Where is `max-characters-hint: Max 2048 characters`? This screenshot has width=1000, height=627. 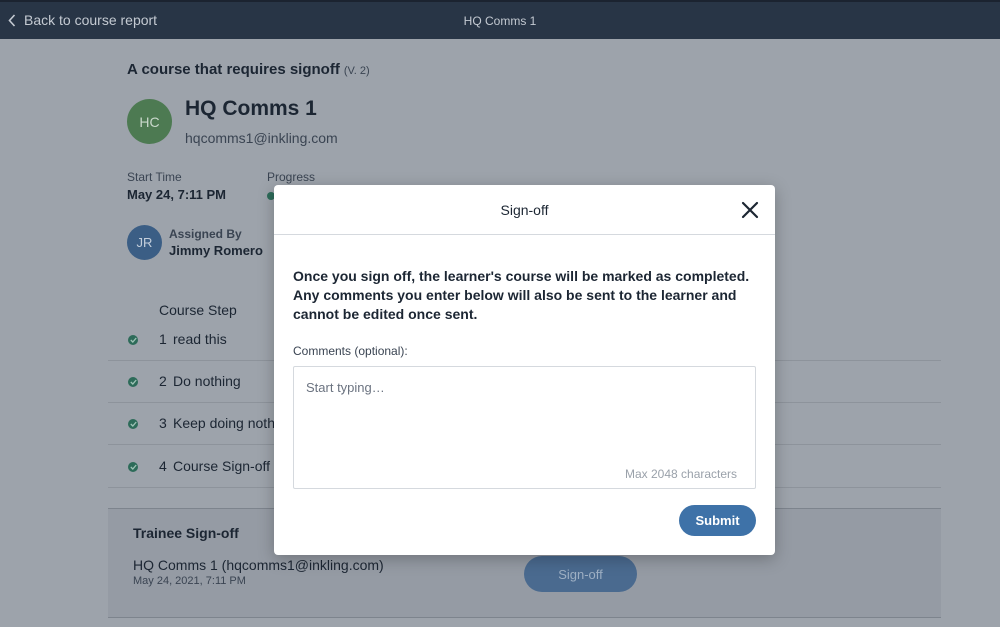 max-characters-hint: Max 2048 characters is located at coordinates (681, 474).